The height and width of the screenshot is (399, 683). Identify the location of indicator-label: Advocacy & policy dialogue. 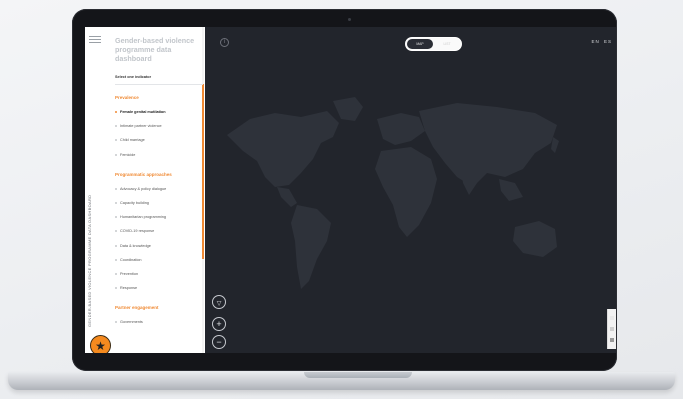
(143, 188).